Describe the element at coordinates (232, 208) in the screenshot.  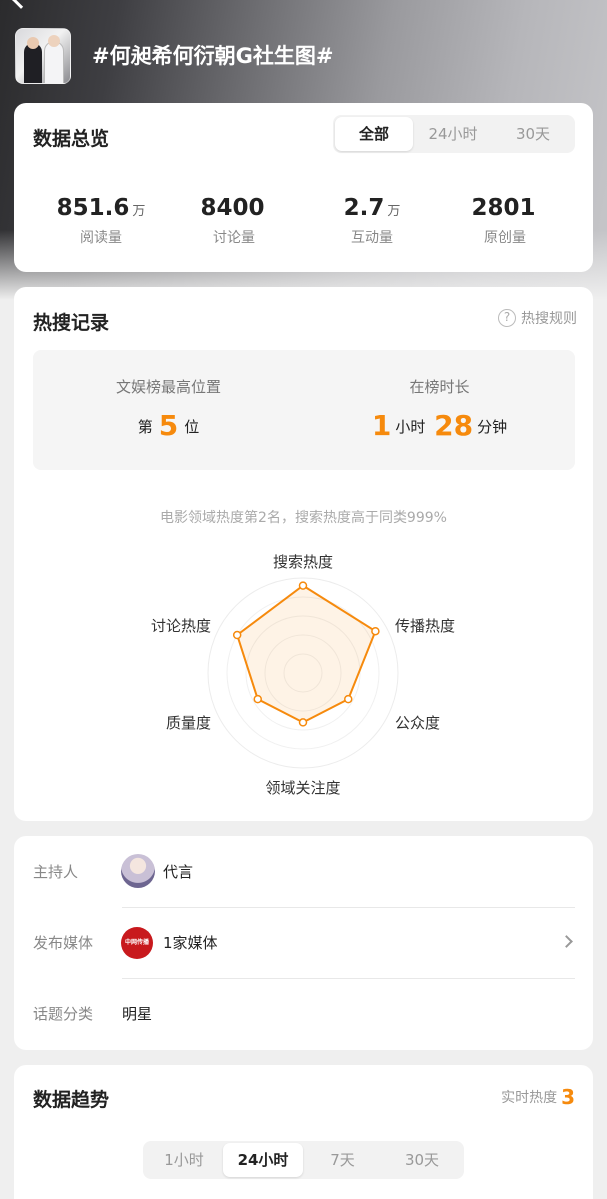
I see `stat-value: 8400` at that location.